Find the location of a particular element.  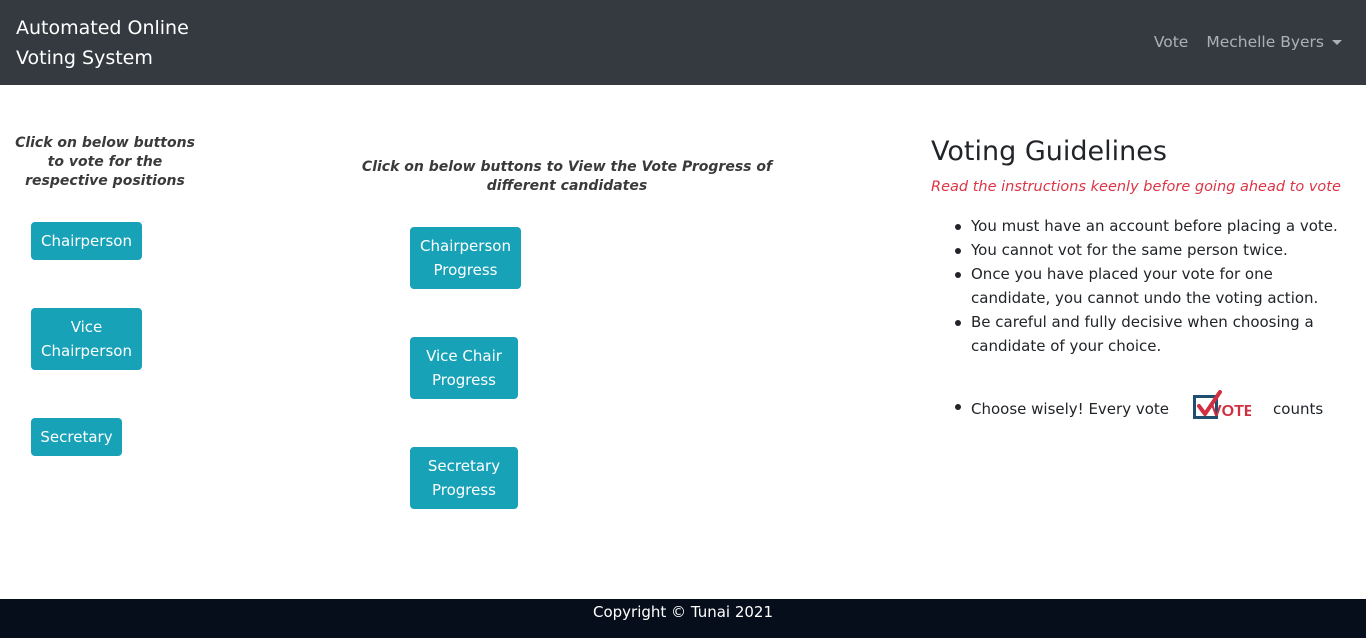

user-dropdown: Mechelle Byers is located at coordinates (1274, 42).